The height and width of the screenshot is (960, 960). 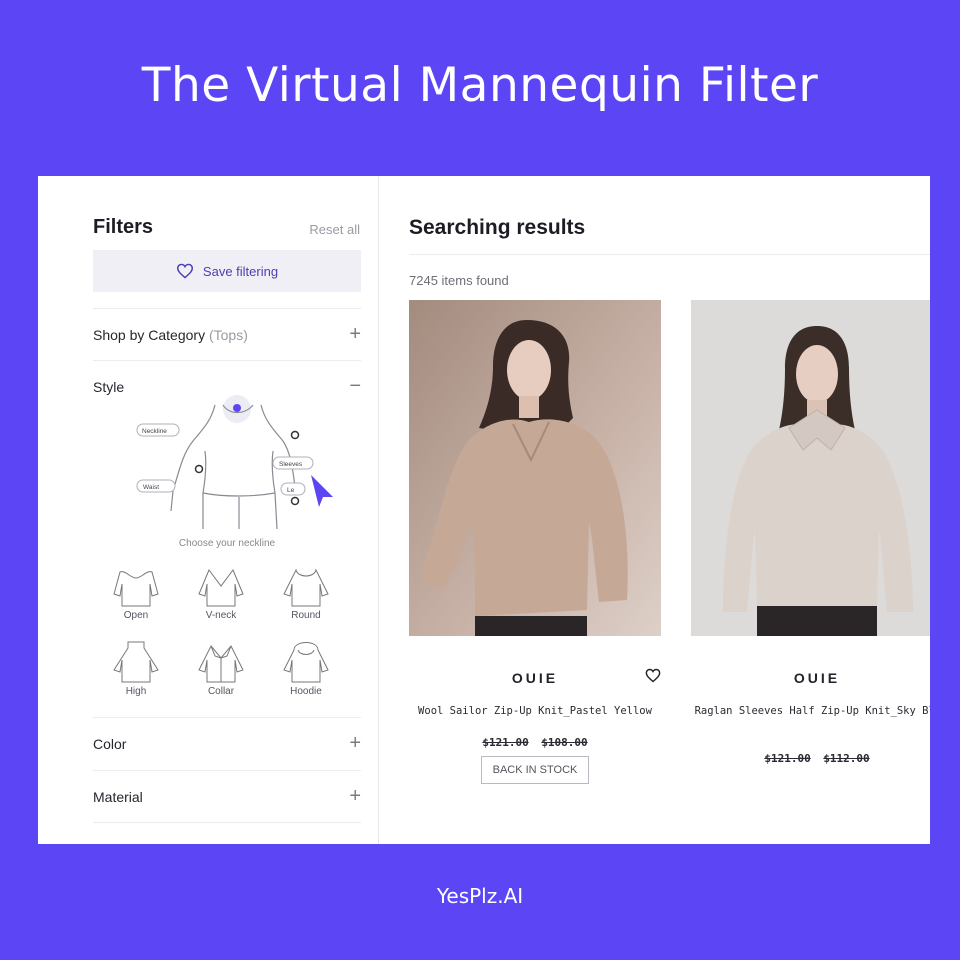 I want to click on hoodie-label: Hoodie, so click(x=306, y=691).